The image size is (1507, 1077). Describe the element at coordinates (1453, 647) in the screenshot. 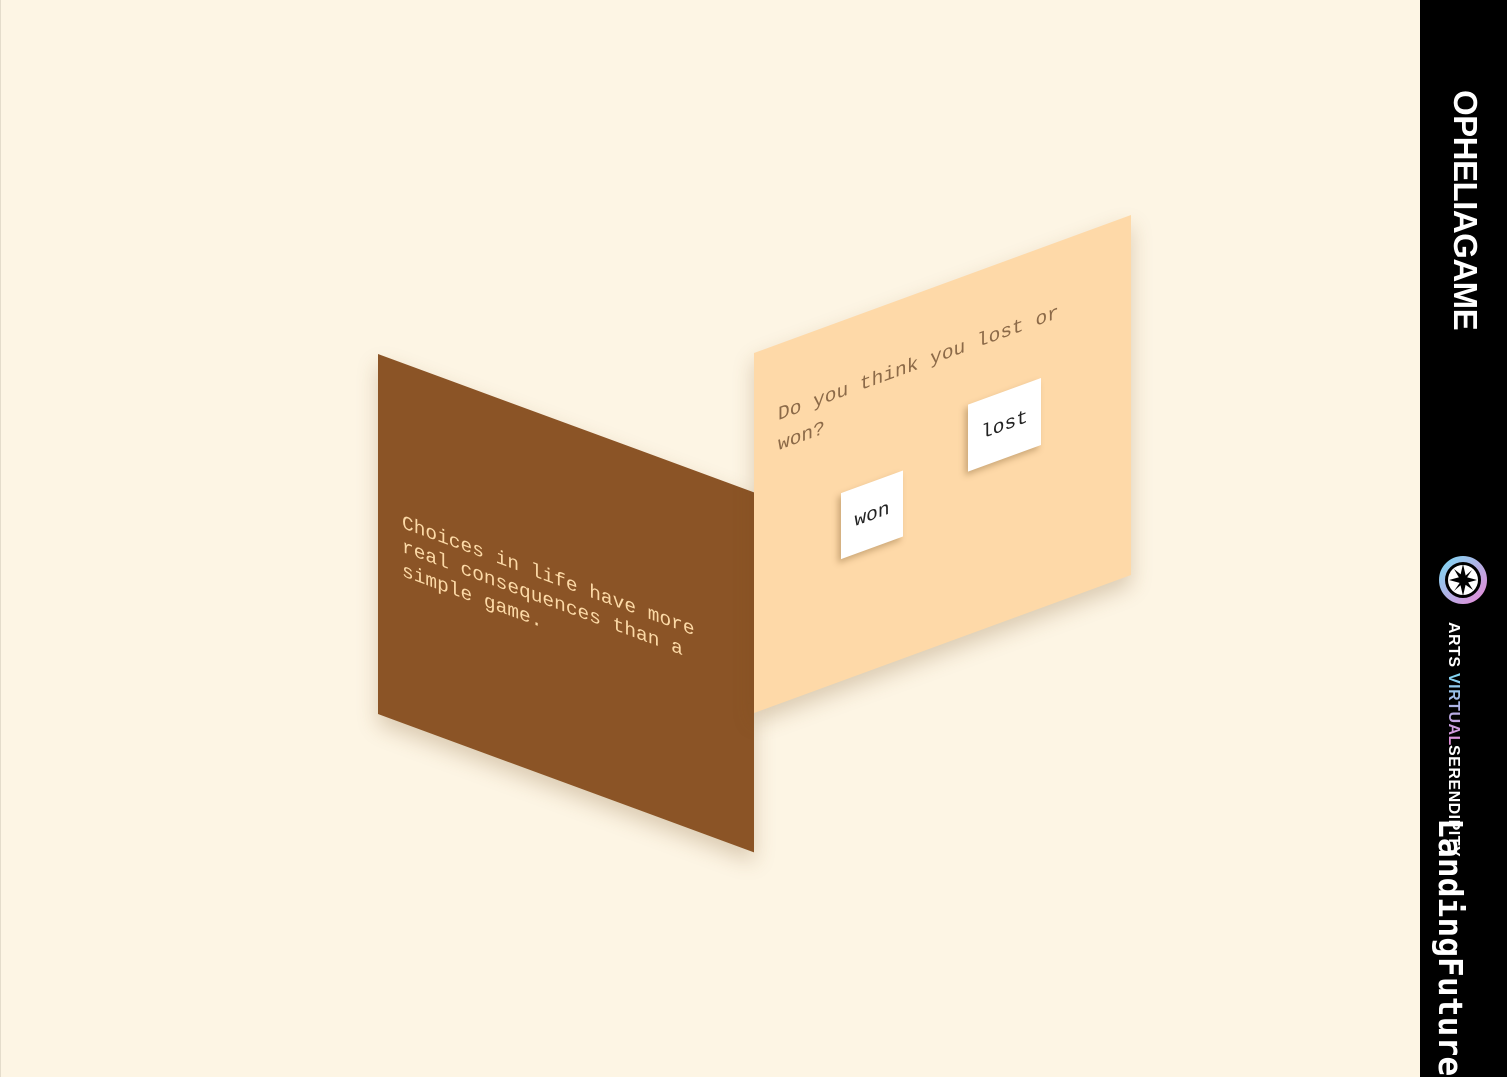

I see `arts-label: ARTS` at that location.